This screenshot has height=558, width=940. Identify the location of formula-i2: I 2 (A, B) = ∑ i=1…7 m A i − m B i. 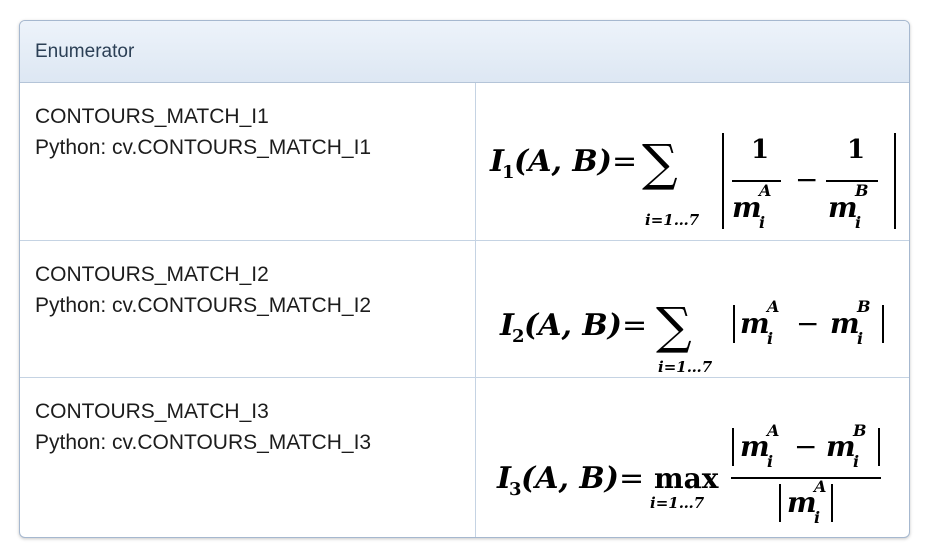
(691, 336).